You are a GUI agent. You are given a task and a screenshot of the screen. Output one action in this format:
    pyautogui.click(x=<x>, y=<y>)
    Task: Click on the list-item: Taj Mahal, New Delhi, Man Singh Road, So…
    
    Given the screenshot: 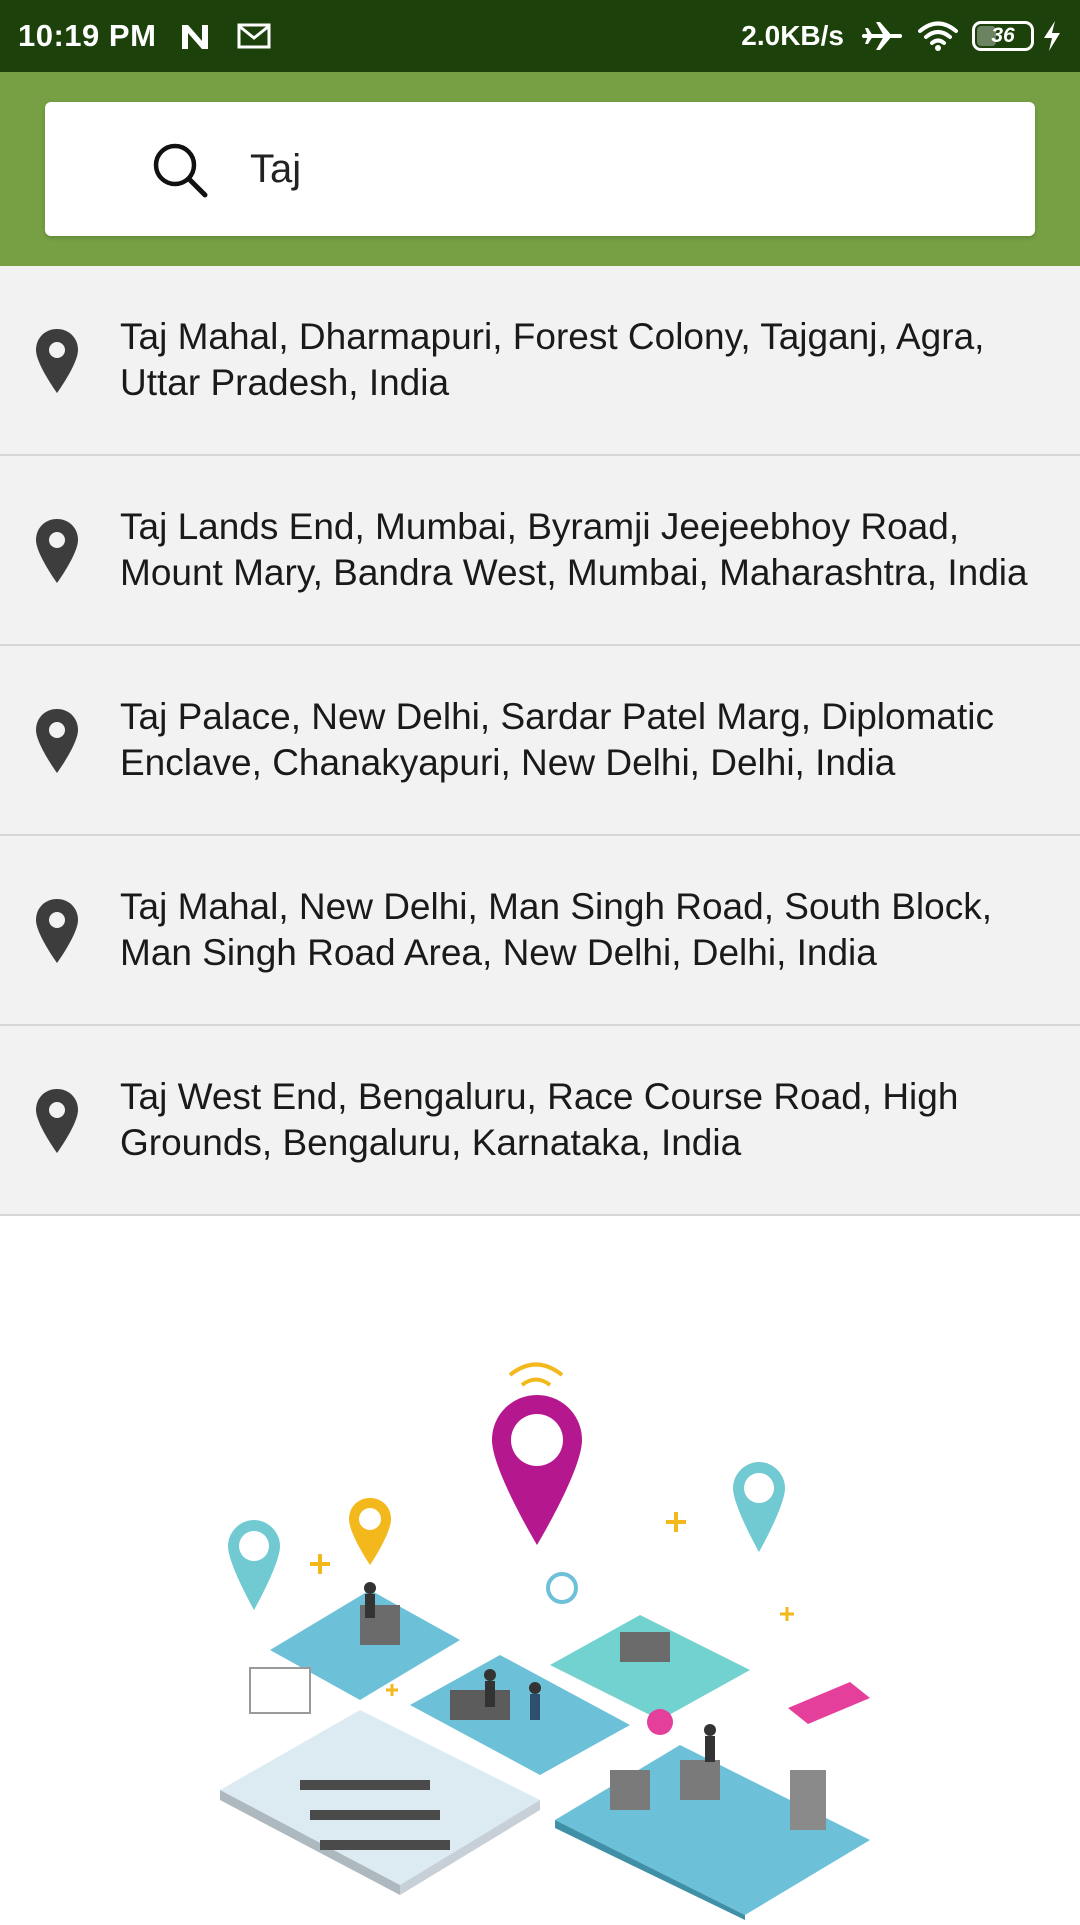 What is the action you would take?
    pyautogui.click(x=540, y=931)
    